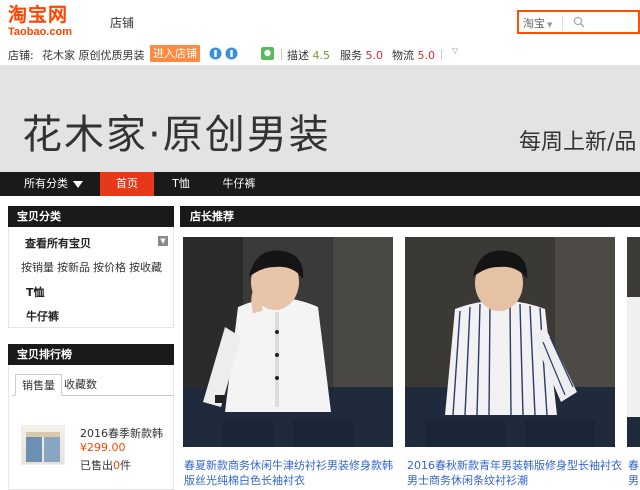  What do you see at coordinates (125, 465) in the screenshot?
I see `sold-suffix: 件` at bounding box center [125, 465].